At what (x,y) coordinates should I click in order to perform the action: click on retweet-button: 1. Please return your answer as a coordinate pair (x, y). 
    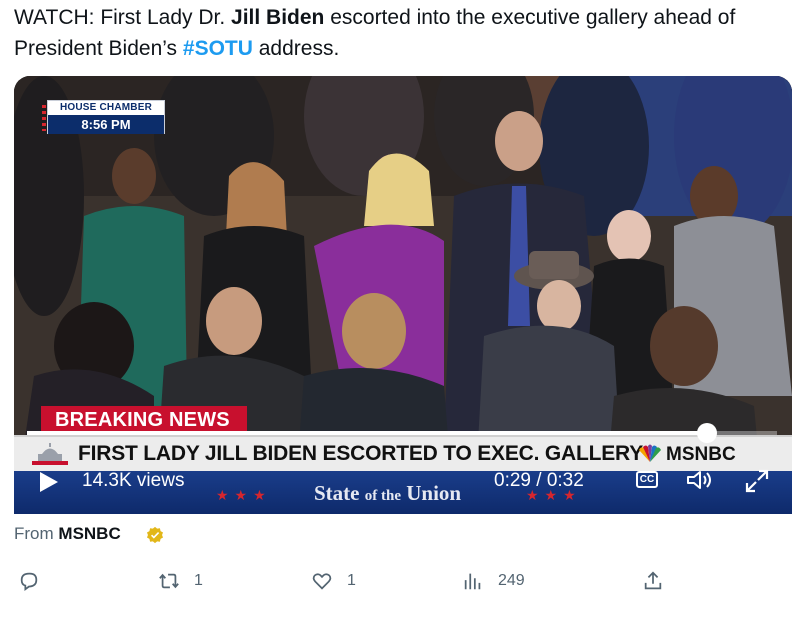
    Looking at the image, I should click on (180, 581).